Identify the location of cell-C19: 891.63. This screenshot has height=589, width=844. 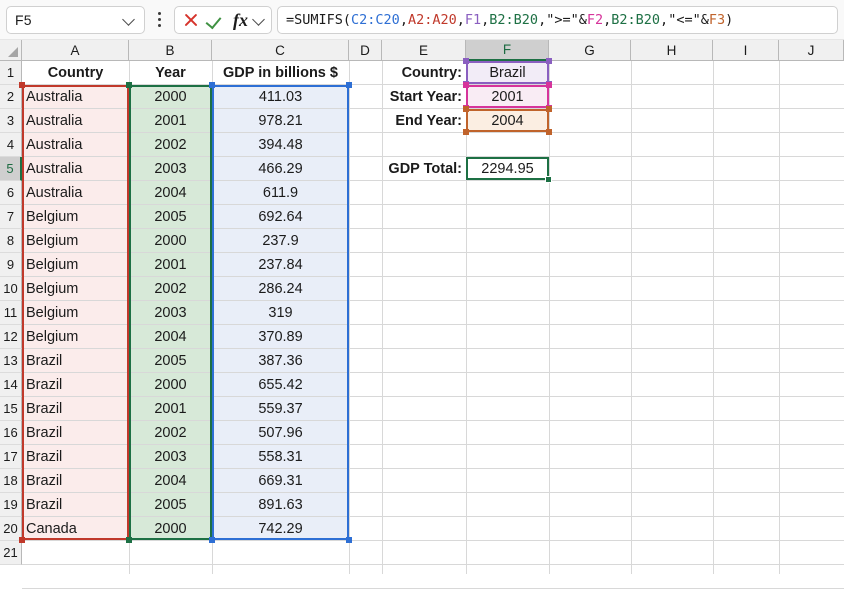
(280, 504).